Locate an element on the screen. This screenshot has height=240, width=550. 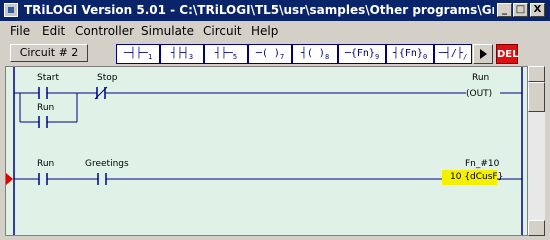
app-icon is located at coordinates (11, 10).